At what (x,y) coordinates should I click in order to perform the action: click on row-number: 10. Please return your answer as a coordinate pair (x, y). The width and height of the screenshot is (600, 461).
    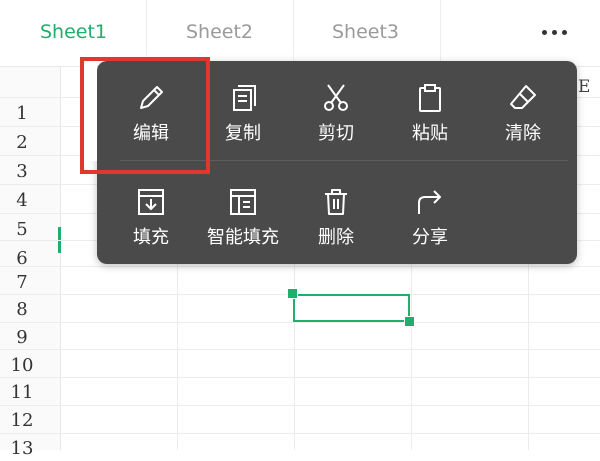
    Looking at the image, I should click on (22, 365).